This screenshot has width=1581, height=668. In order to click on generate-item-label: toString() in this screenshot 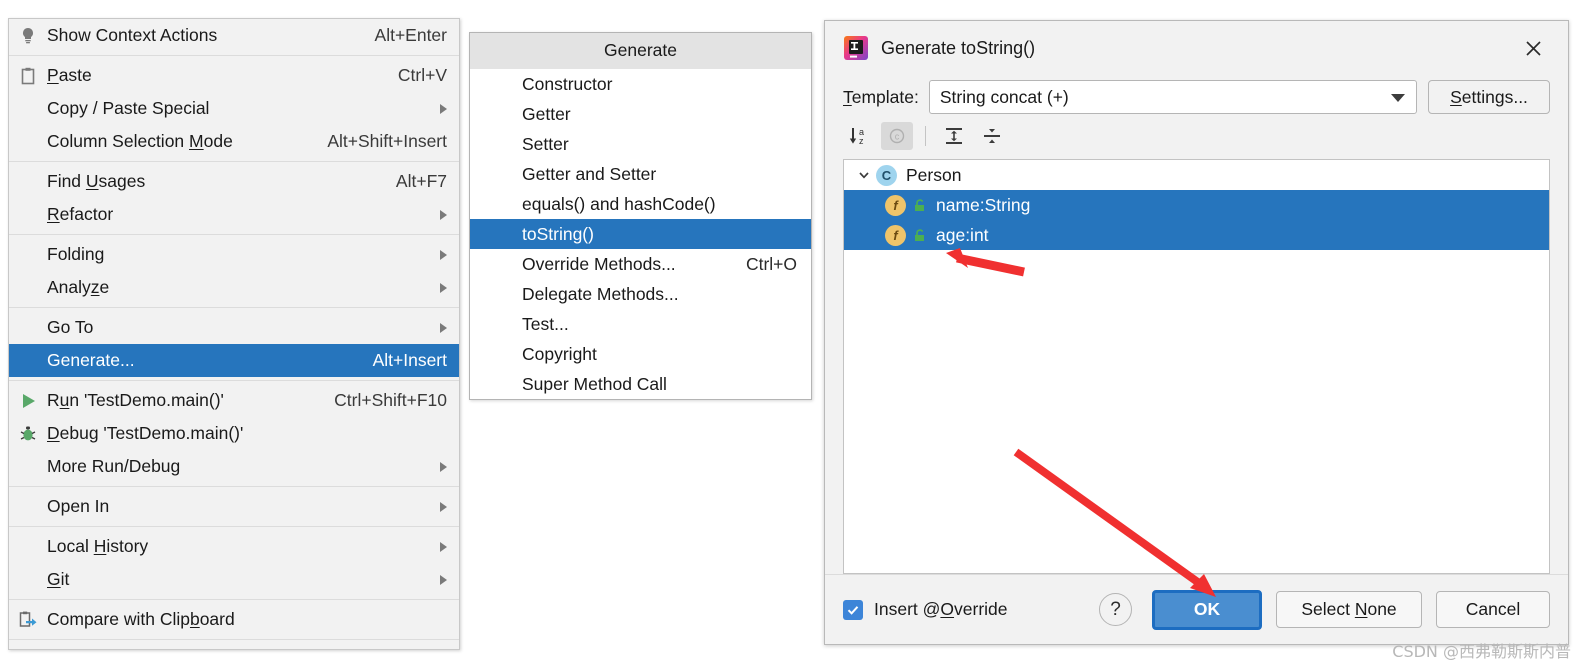, I will do `click(558, 233)`.